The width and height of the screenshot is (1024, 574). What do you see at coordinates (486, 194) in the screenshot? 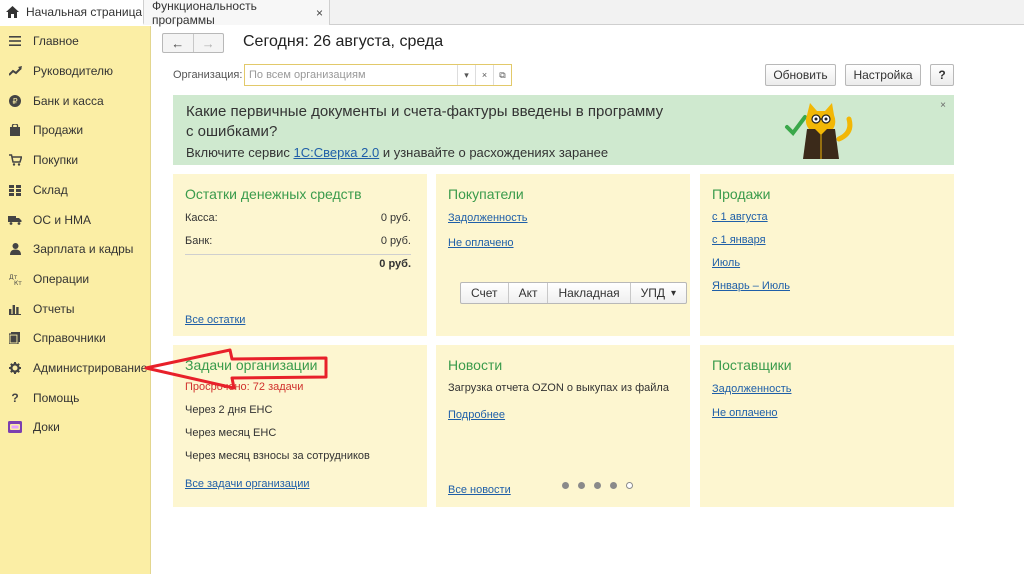
I see `card-title: Покупатели` at bounding box center [486, 194].